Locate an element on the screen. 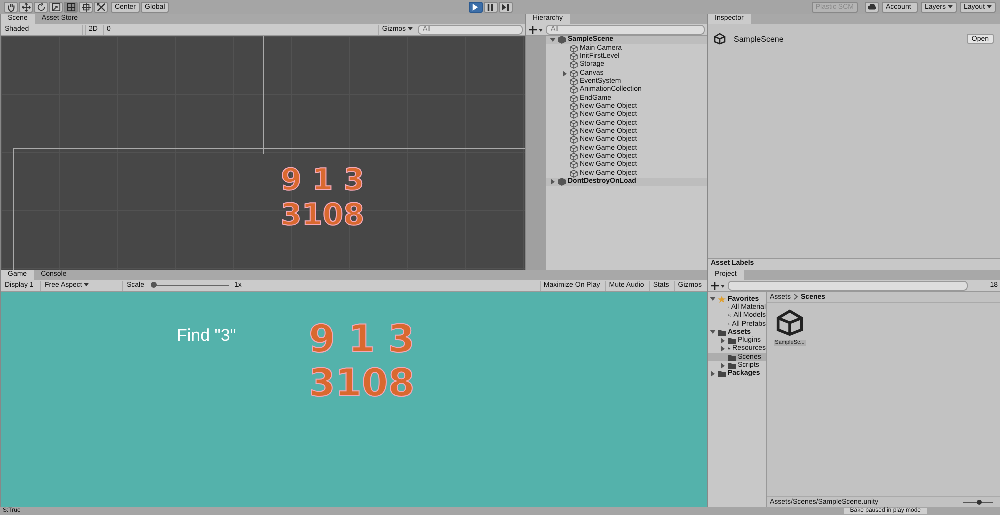 The image size is (1000, 515). step-button is located at coordinates (505, 7).